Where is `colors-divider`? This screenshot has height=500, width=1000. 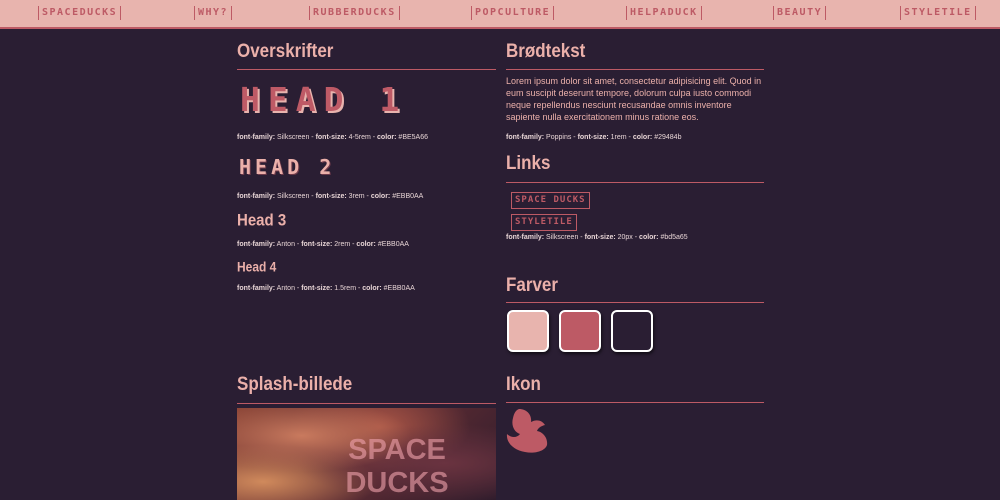
colors-divider is located at coordinates (635, 302).